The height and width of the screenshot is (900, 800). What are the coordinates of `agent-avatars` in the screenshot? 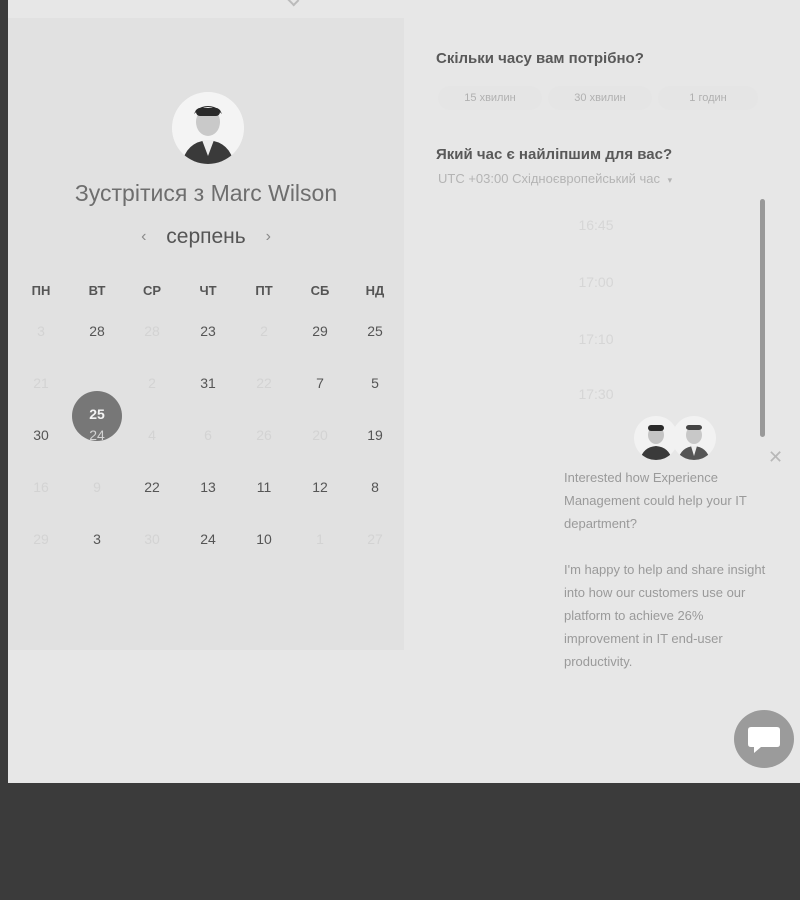 It's located at (676, 439).